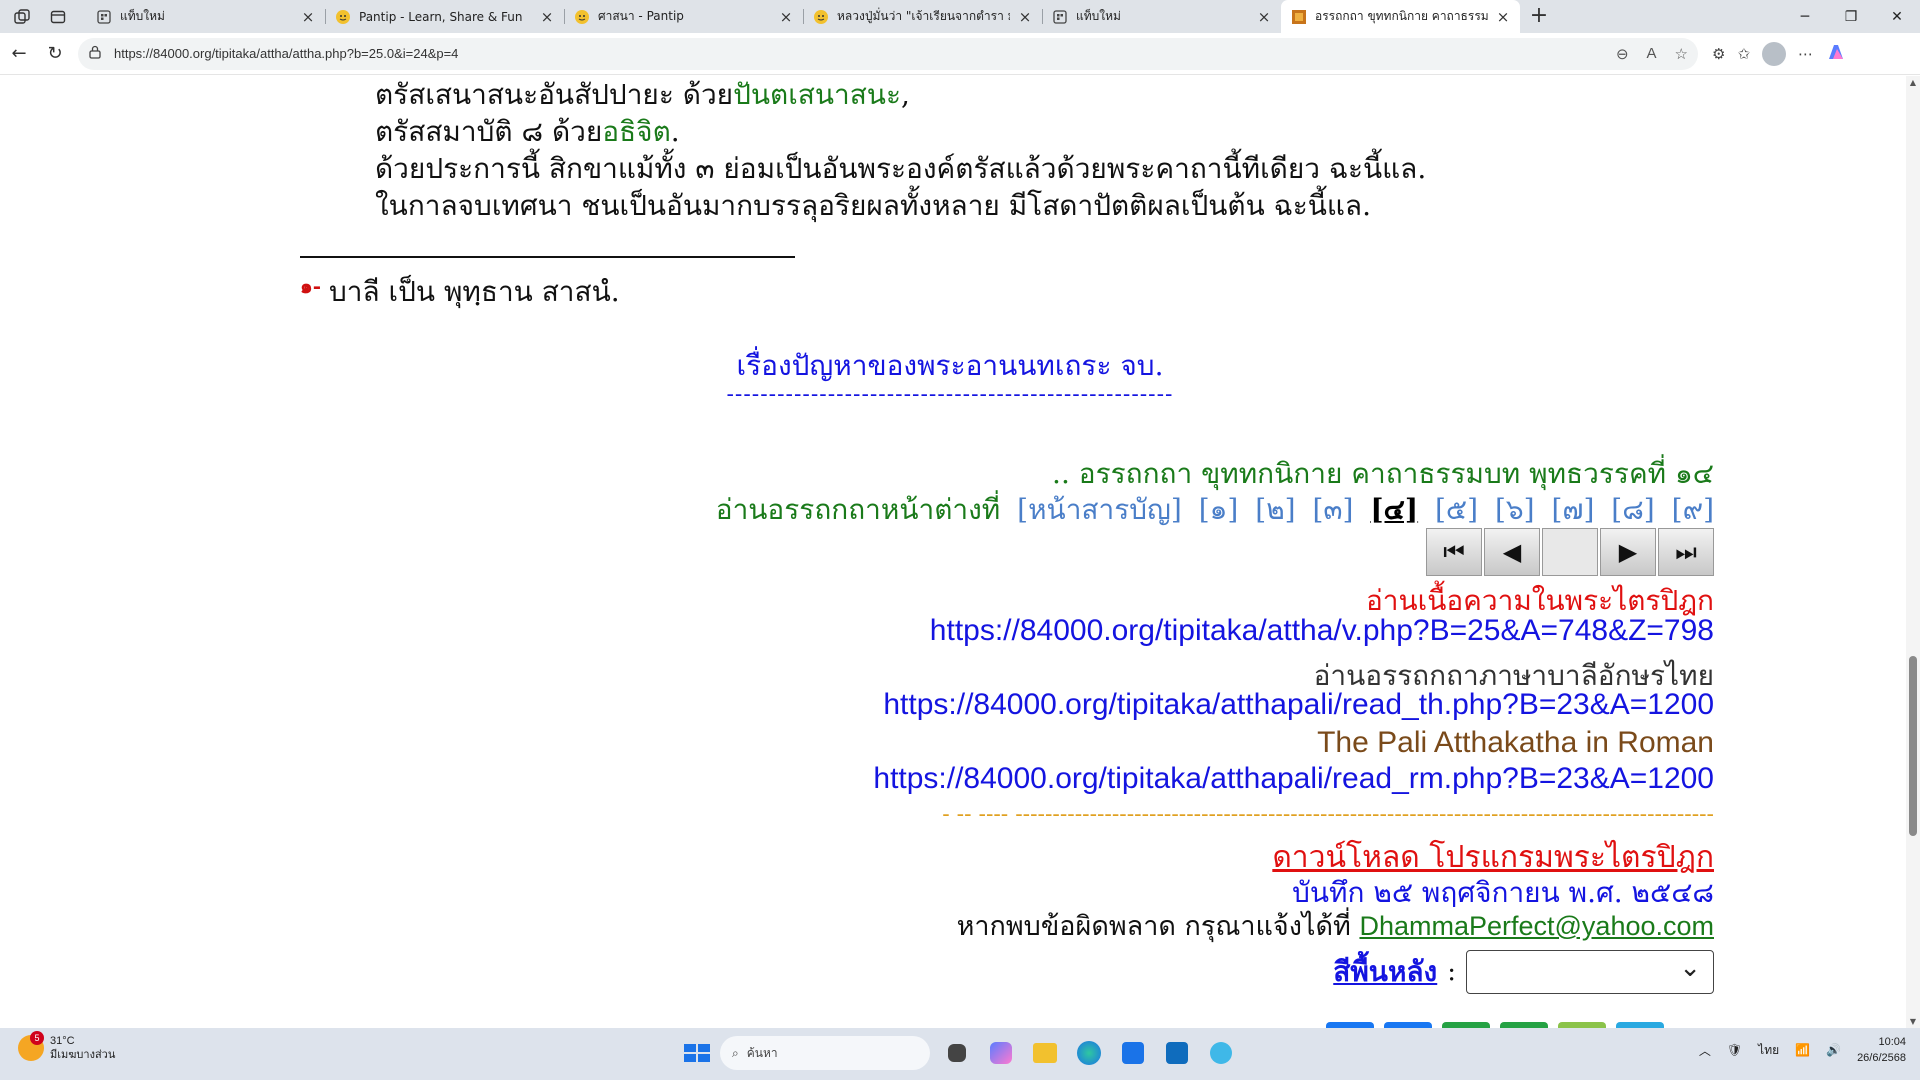 The height and width of the screenshot is (1080, 1920). I want to click on tab-84000-active: อรรถกถา ขุททกนิกาย คาถาธรรมบท พ... ×, so click(1400, 16).